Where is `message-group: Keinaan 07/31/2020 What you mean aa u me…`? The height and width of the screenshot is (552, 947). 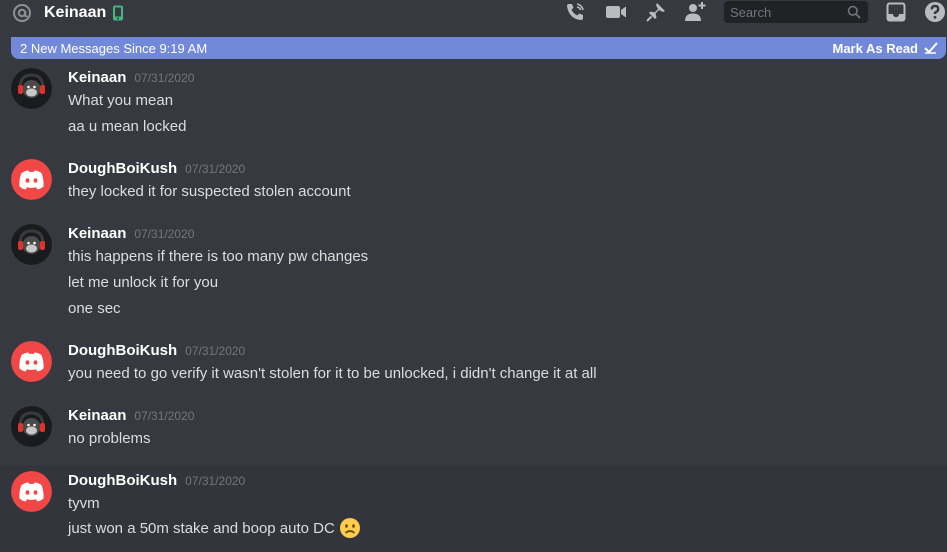 message-group: Keinaan 07/31/2020 What you mean aa u me… is located at coordinates (473, 102).